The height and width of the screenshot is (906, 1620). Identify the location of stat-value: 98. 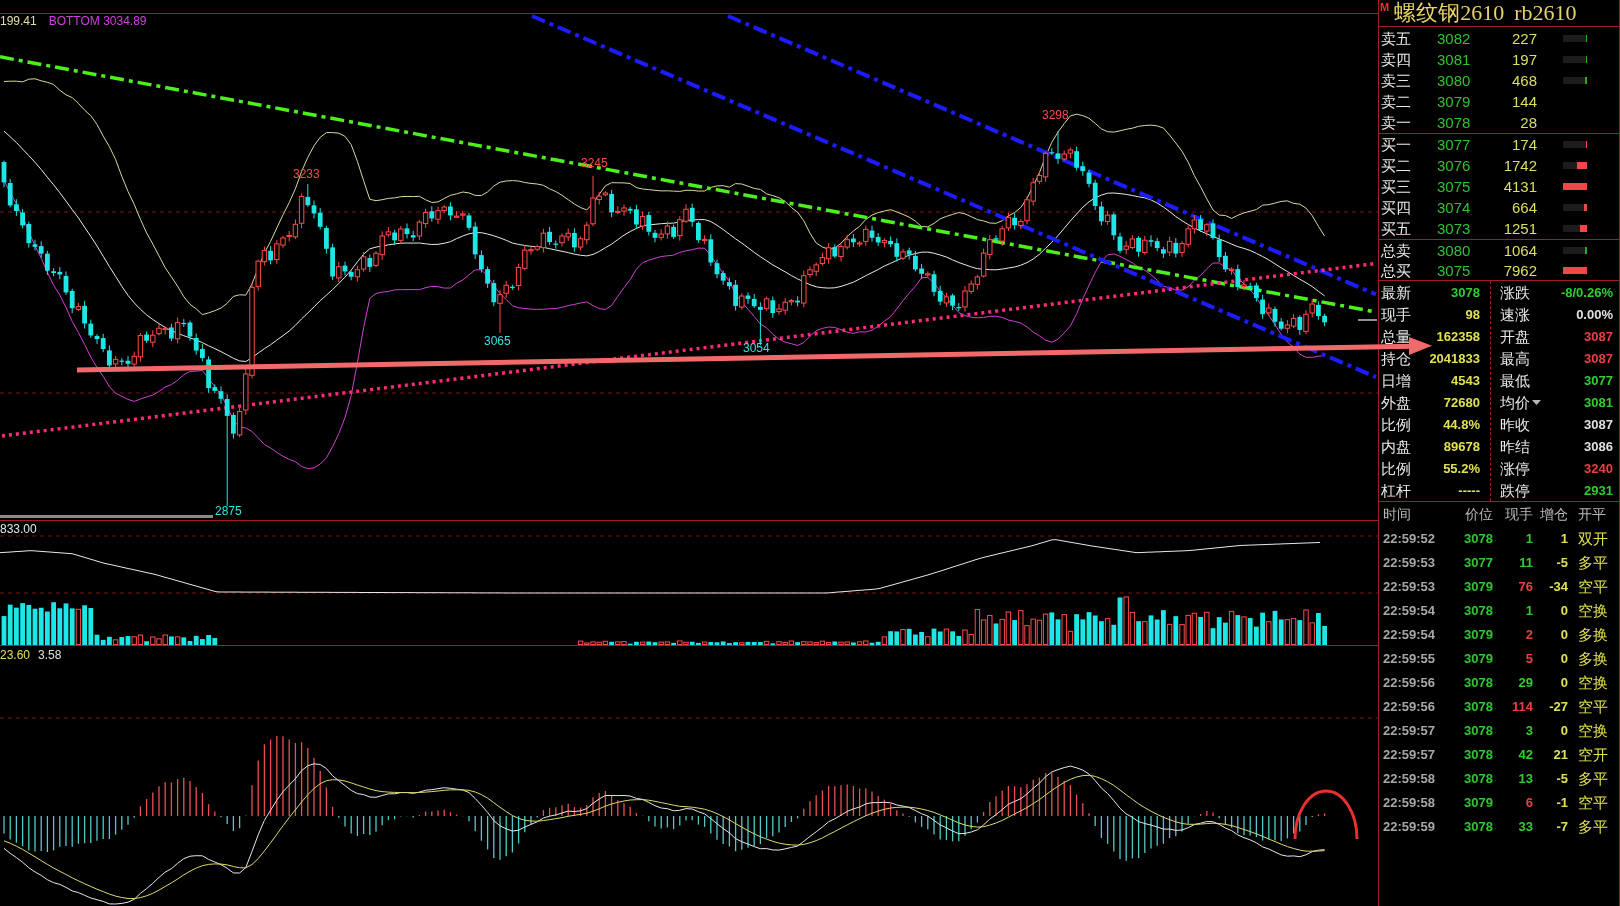
(1472, 314).